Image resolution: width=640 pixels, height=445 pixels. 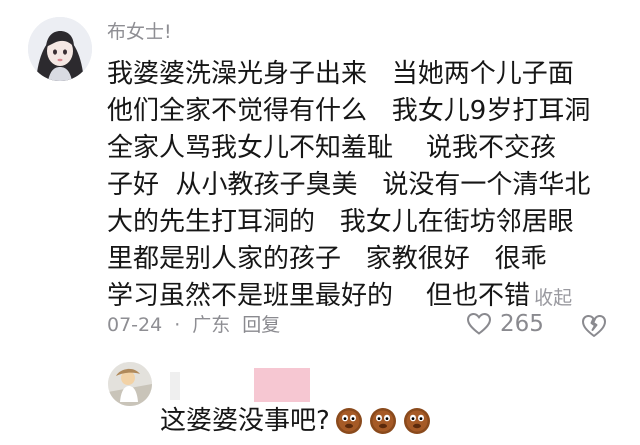 What do you see at coordinates (319, 296) in the screenshot?
I see `comment-line-text: 学习虽然不是班里最好的 但也不错` at bounding box center [319, 296].